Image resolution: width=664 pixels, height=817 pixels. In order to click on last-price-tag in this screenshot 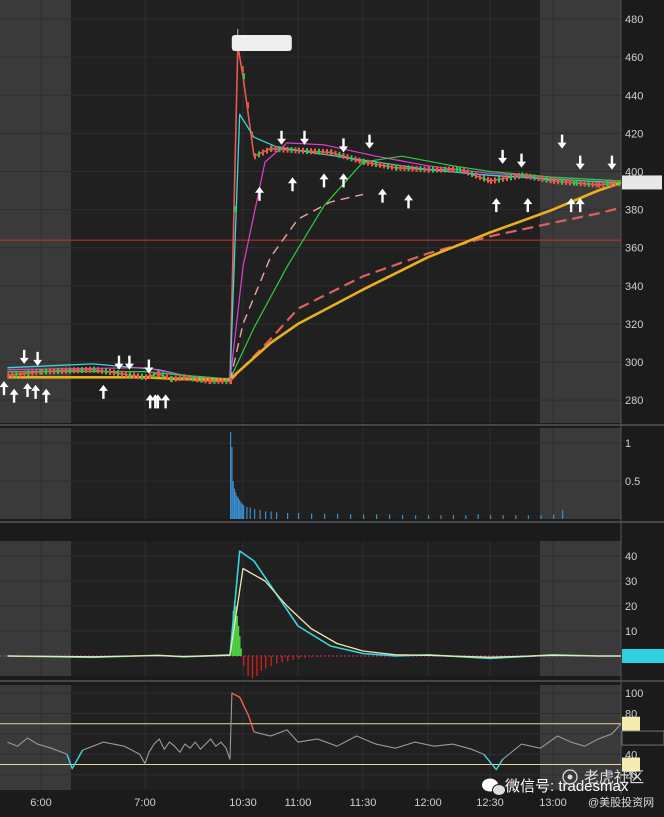, I will do `click(642, 182)`.